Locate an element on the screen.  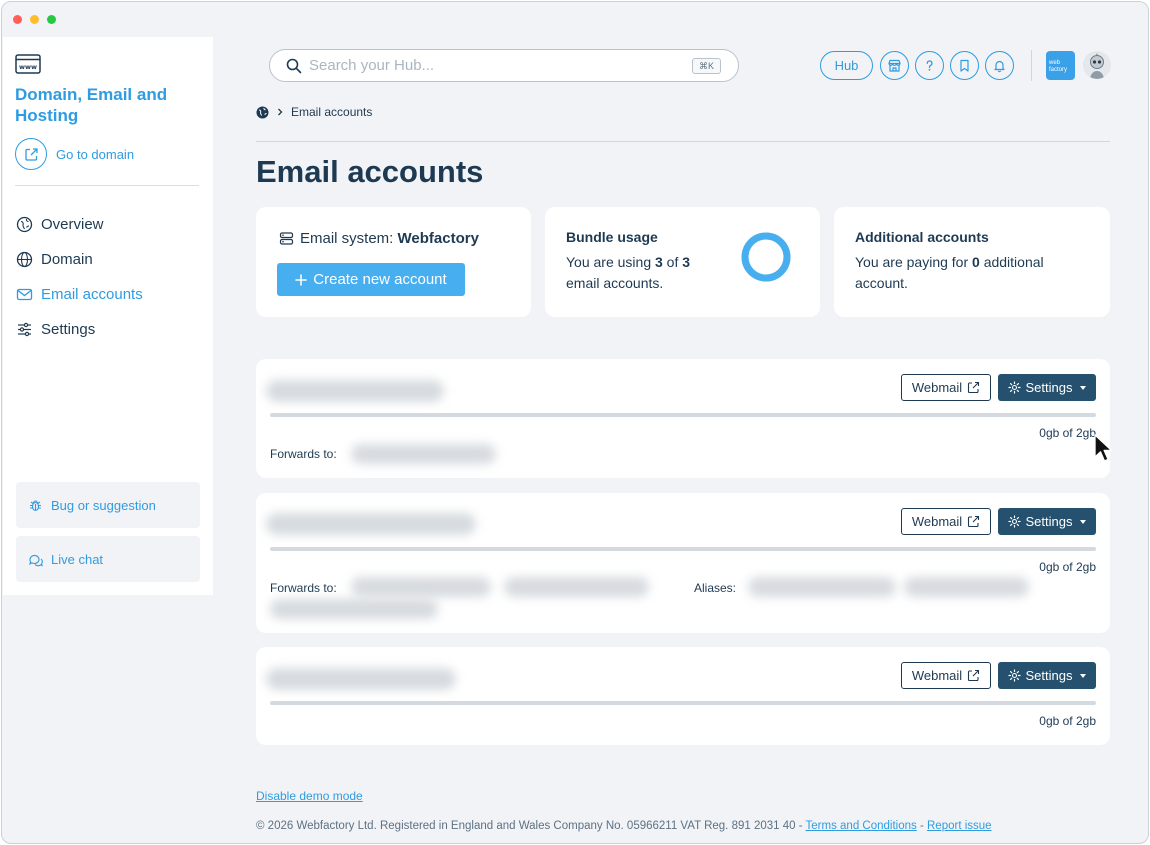
store-icon is located at coordinates (894, 65).